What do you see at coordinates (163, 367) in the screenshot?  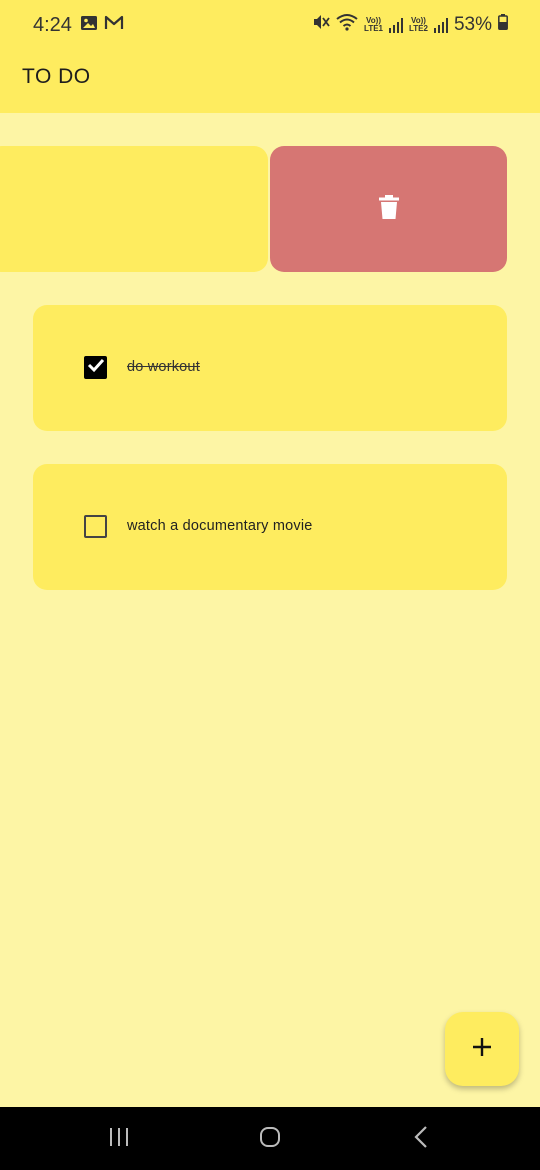 I see `todo-text: do workout` at bounding box center [163, 367].